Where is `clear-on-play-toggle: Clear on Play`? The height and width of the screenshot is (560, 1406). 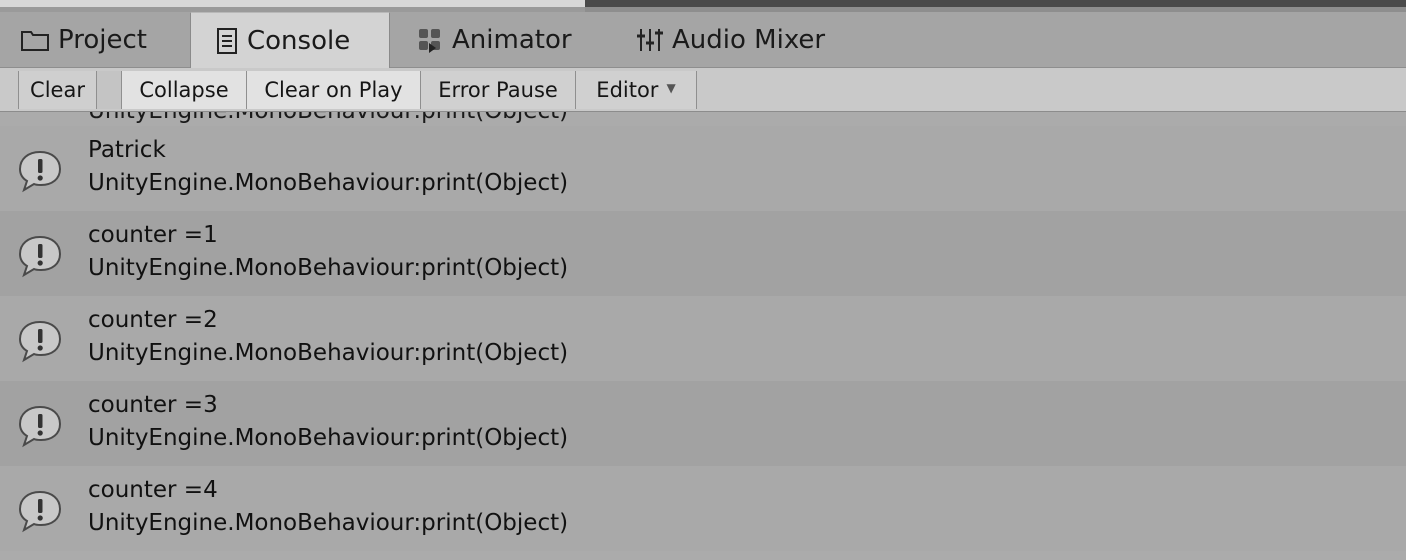
clear-on-play-toggle: Clear on Play is located at coordinates (333, 90).